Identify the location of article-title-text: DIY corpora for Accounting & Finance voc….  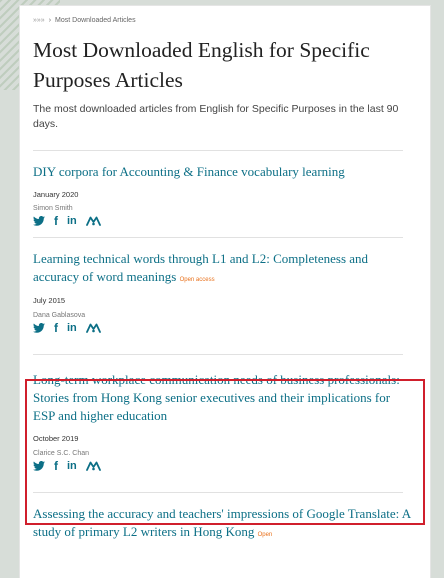
(189, 171).